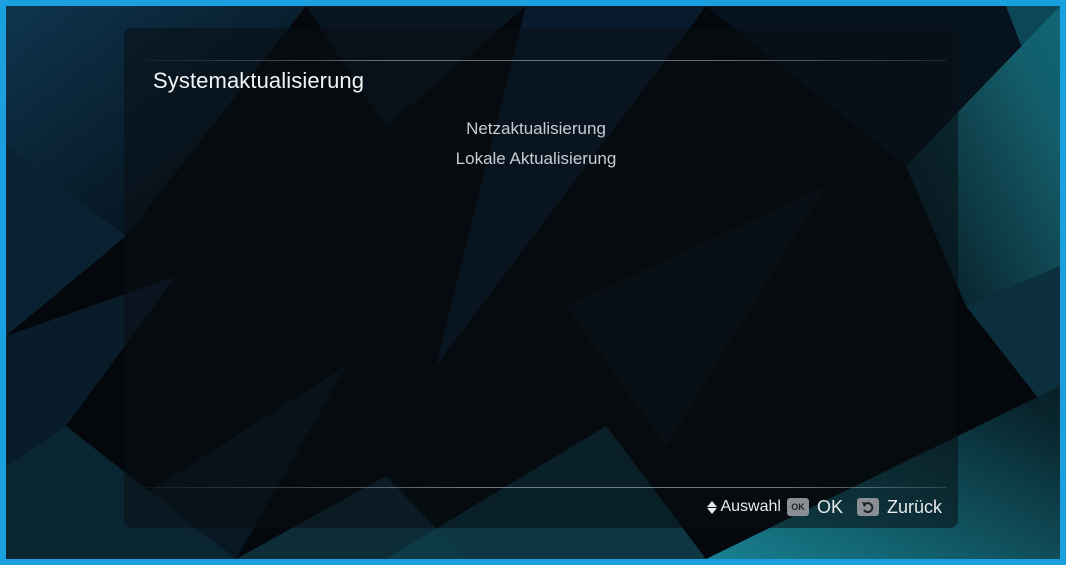  What do you see at coordinates (914, 506) in the screenshot?
I see `back-hint-label: Zurück` at bounding box center [914, 506].